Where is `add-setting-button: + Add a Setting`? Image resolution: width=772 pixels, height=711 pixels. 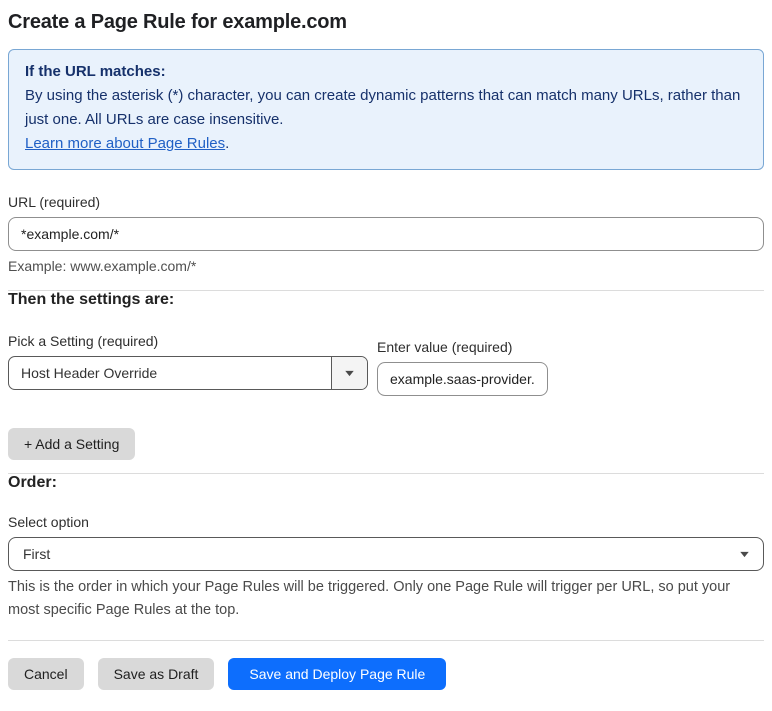
add-setting-button: + Add a Setting is located at coordinates (72, 444).